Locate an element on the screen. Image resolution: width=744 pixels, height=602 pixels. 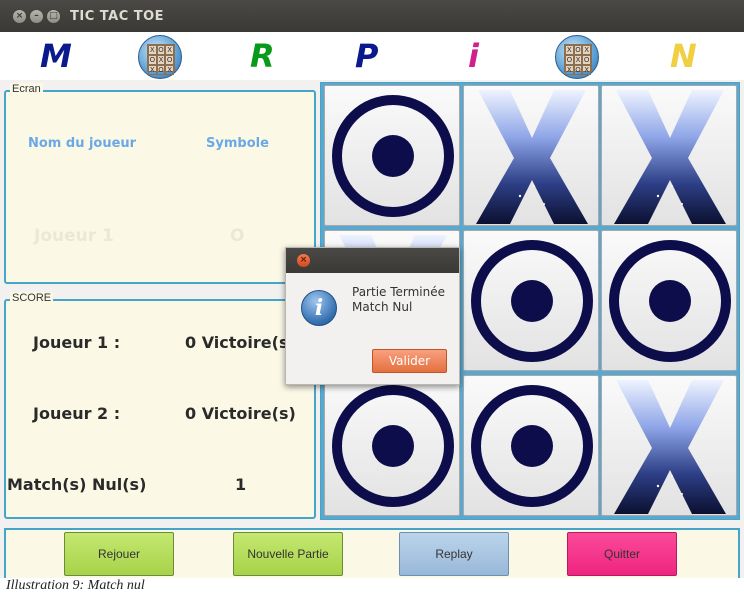
banner-letter-n: N is located at coordinates (683, 56).